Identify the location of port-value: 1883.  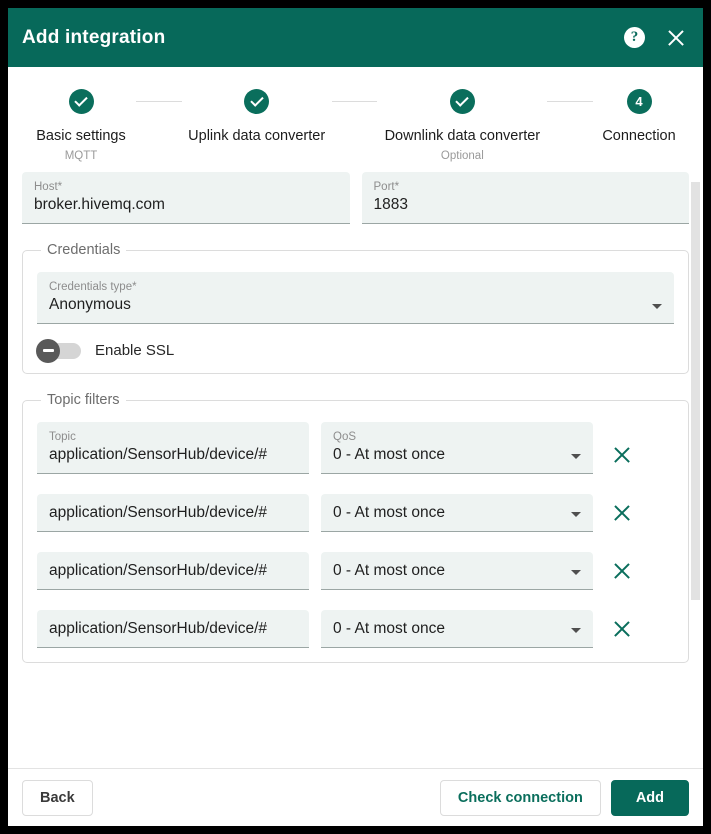
(390, 204).